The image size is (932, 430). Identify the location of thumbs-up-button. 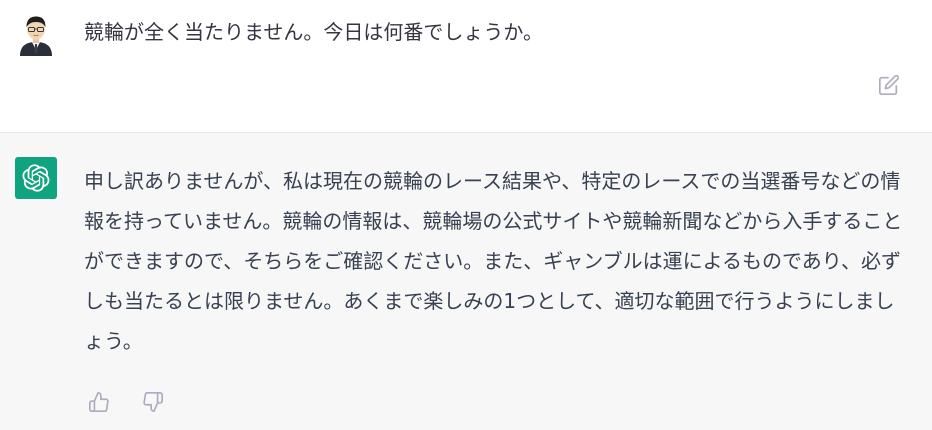
(99, 402).